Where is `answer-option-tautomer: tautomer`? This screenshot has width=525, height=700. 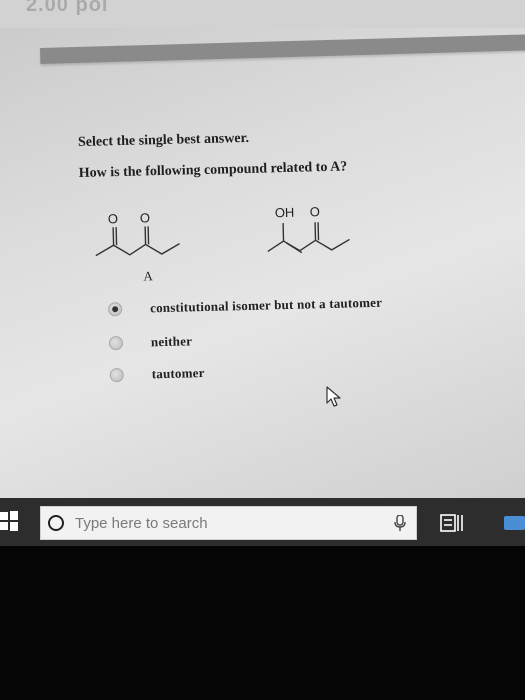
answer-option-tautomer: tautomer is located at coordinates (157, 374).